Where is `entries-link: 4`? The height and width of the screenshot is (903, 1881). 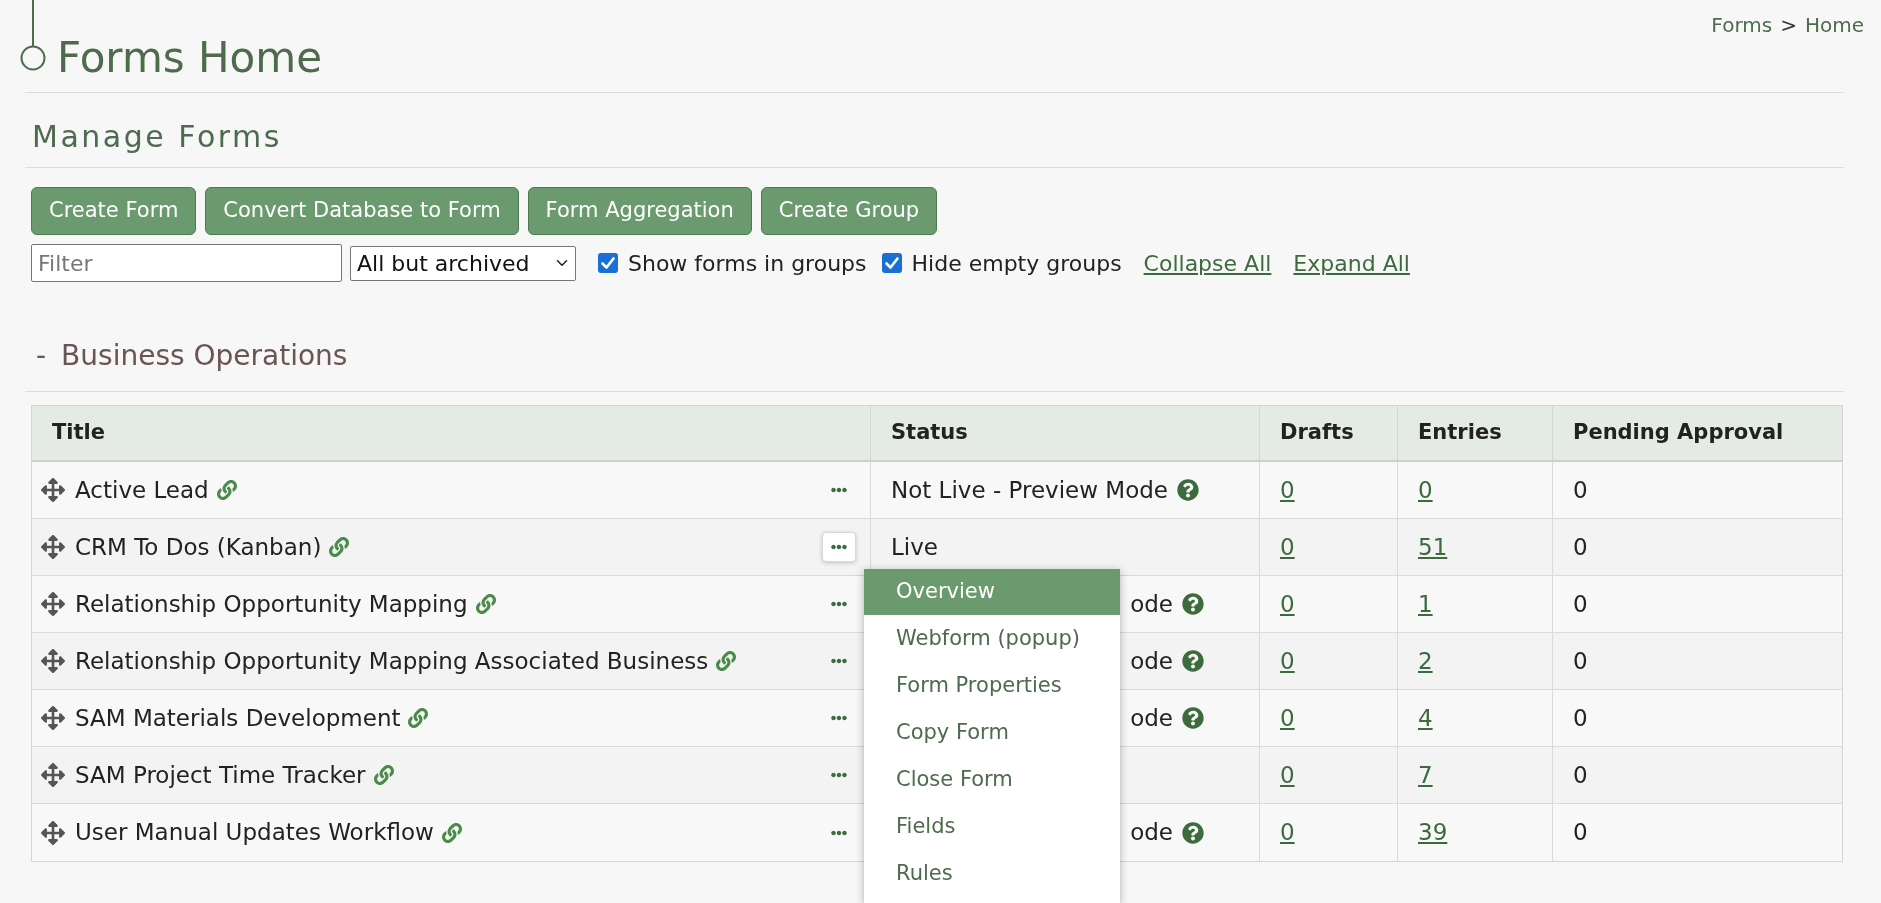 entries-link: 4 is located at coordinates (1425, 718).